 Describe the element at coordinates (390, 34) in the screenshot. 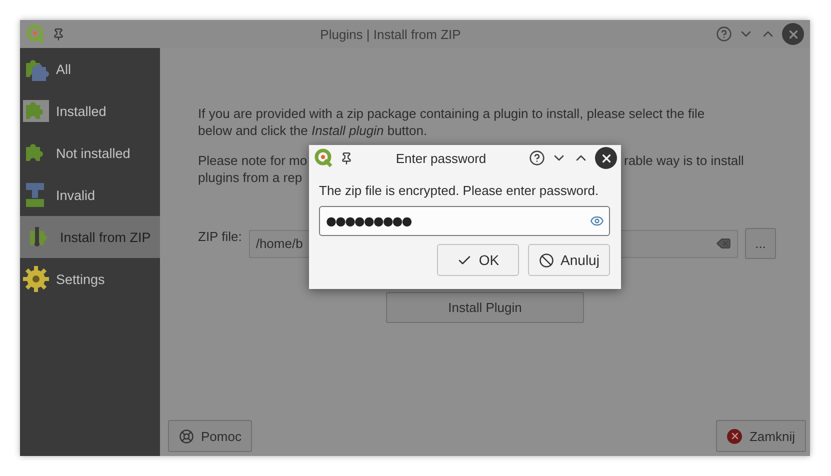

I see `window-title: Plugins | Install from ZIP` at that location.